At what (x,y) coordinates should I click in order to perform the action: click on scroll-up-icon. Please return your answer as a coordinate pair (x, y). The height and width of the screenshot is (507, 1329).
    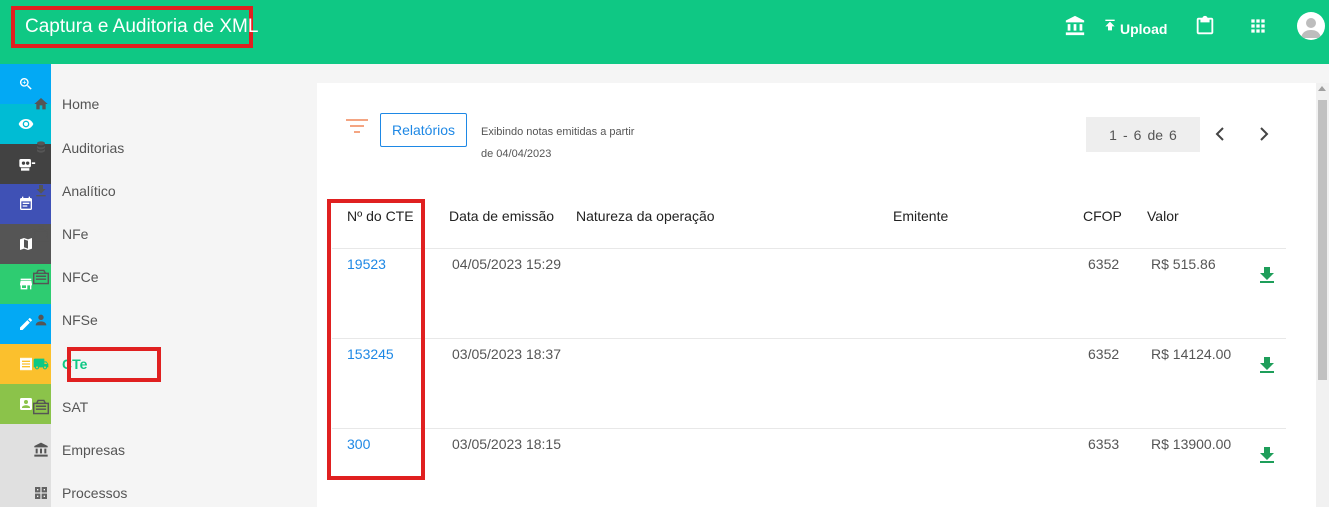
    Looking at the image, I should click on (1322, 88).